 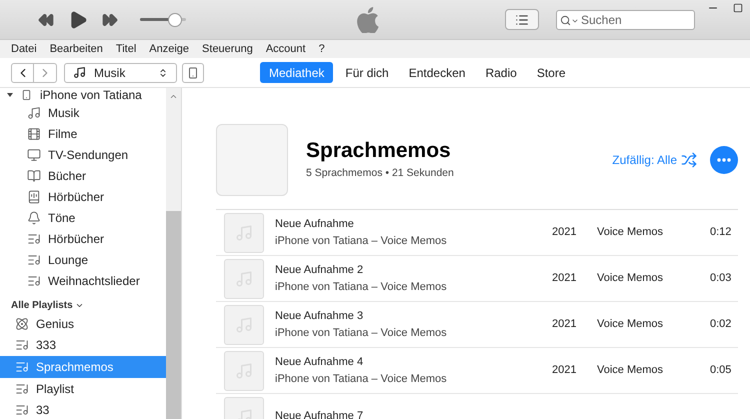 What do you see at coordinates (83, 133) in the screenshot?
I see `sidebar-item: Filme` at bounding box center [83, 133].